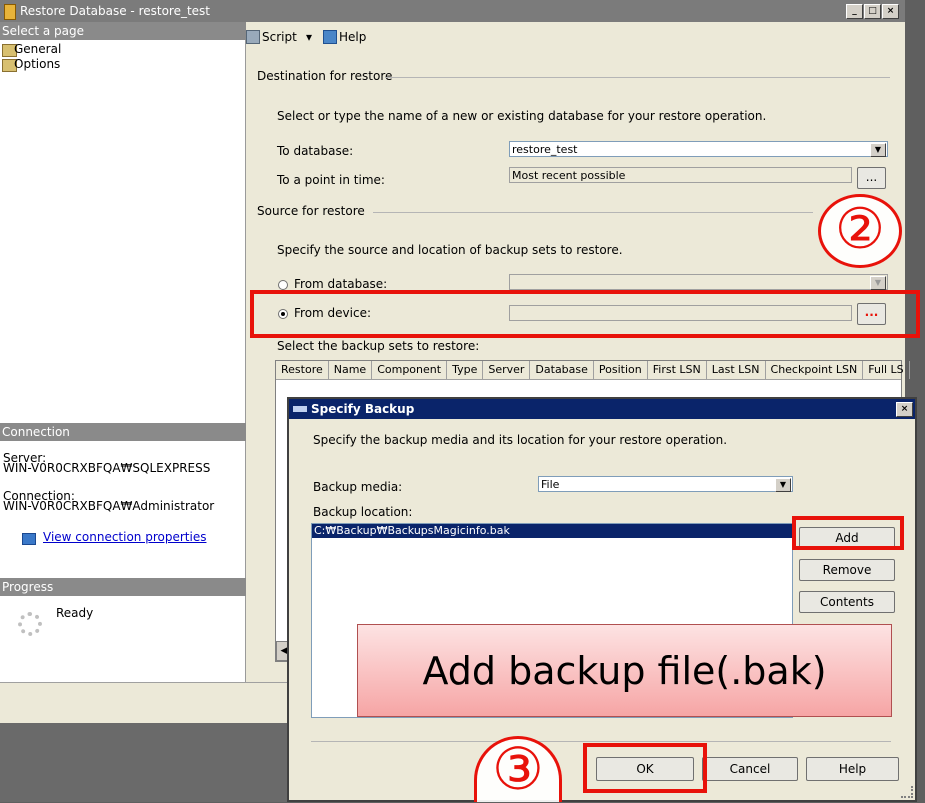  What do you see at coordinates (545, 149) in the screenshot?
I see `to-database-value: restore_test` at bounding box center [545, 149].